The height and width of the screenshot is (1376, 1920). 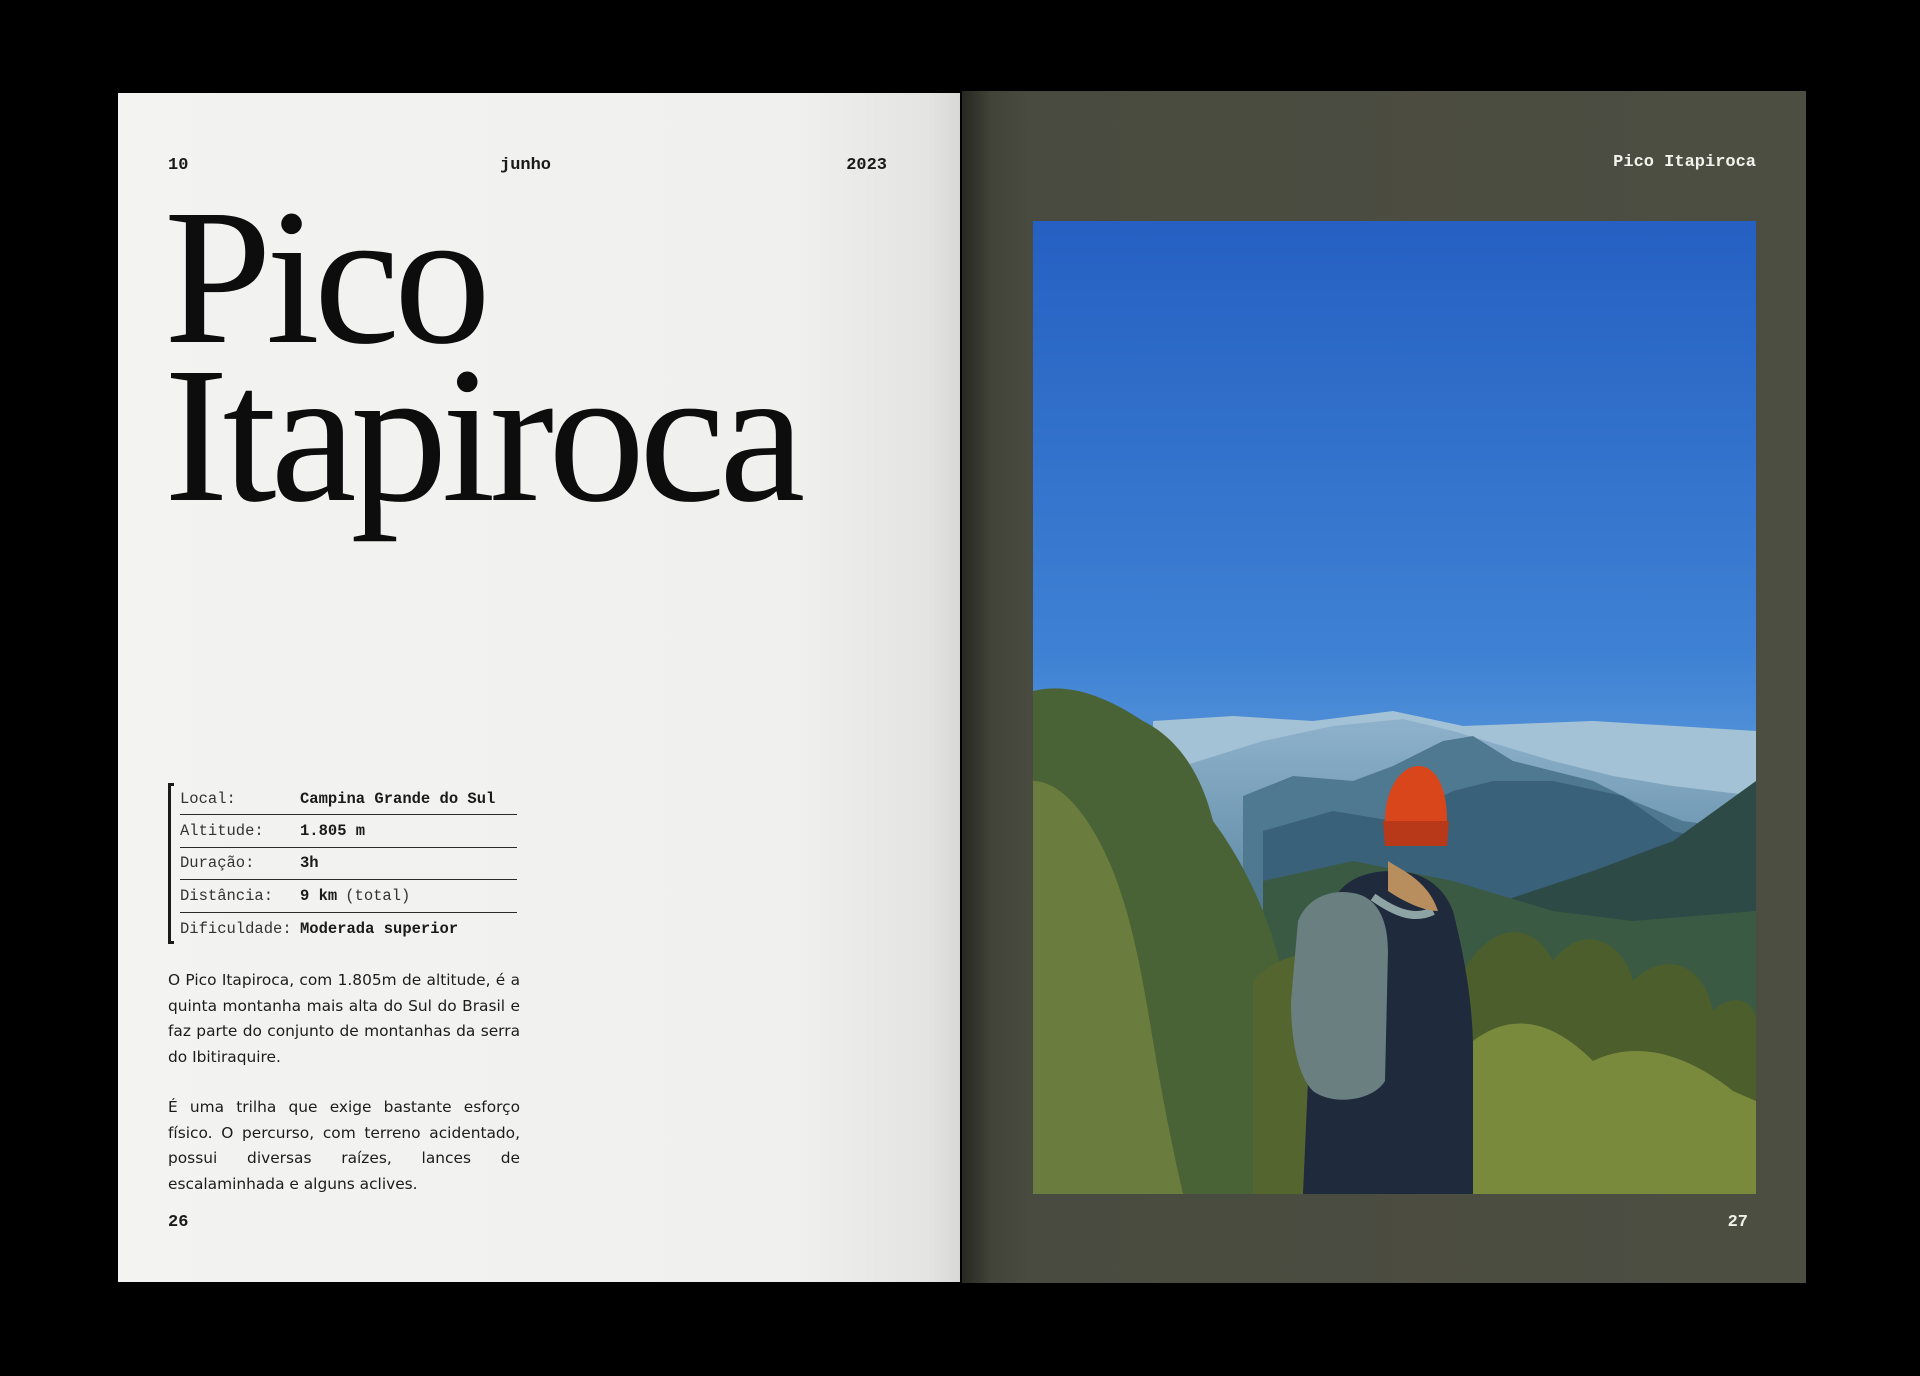 What do you see at coordinates (1737, 1222) in the screenshot?
I see `page-number-right: 27` at bounding box center [1737, 1222].